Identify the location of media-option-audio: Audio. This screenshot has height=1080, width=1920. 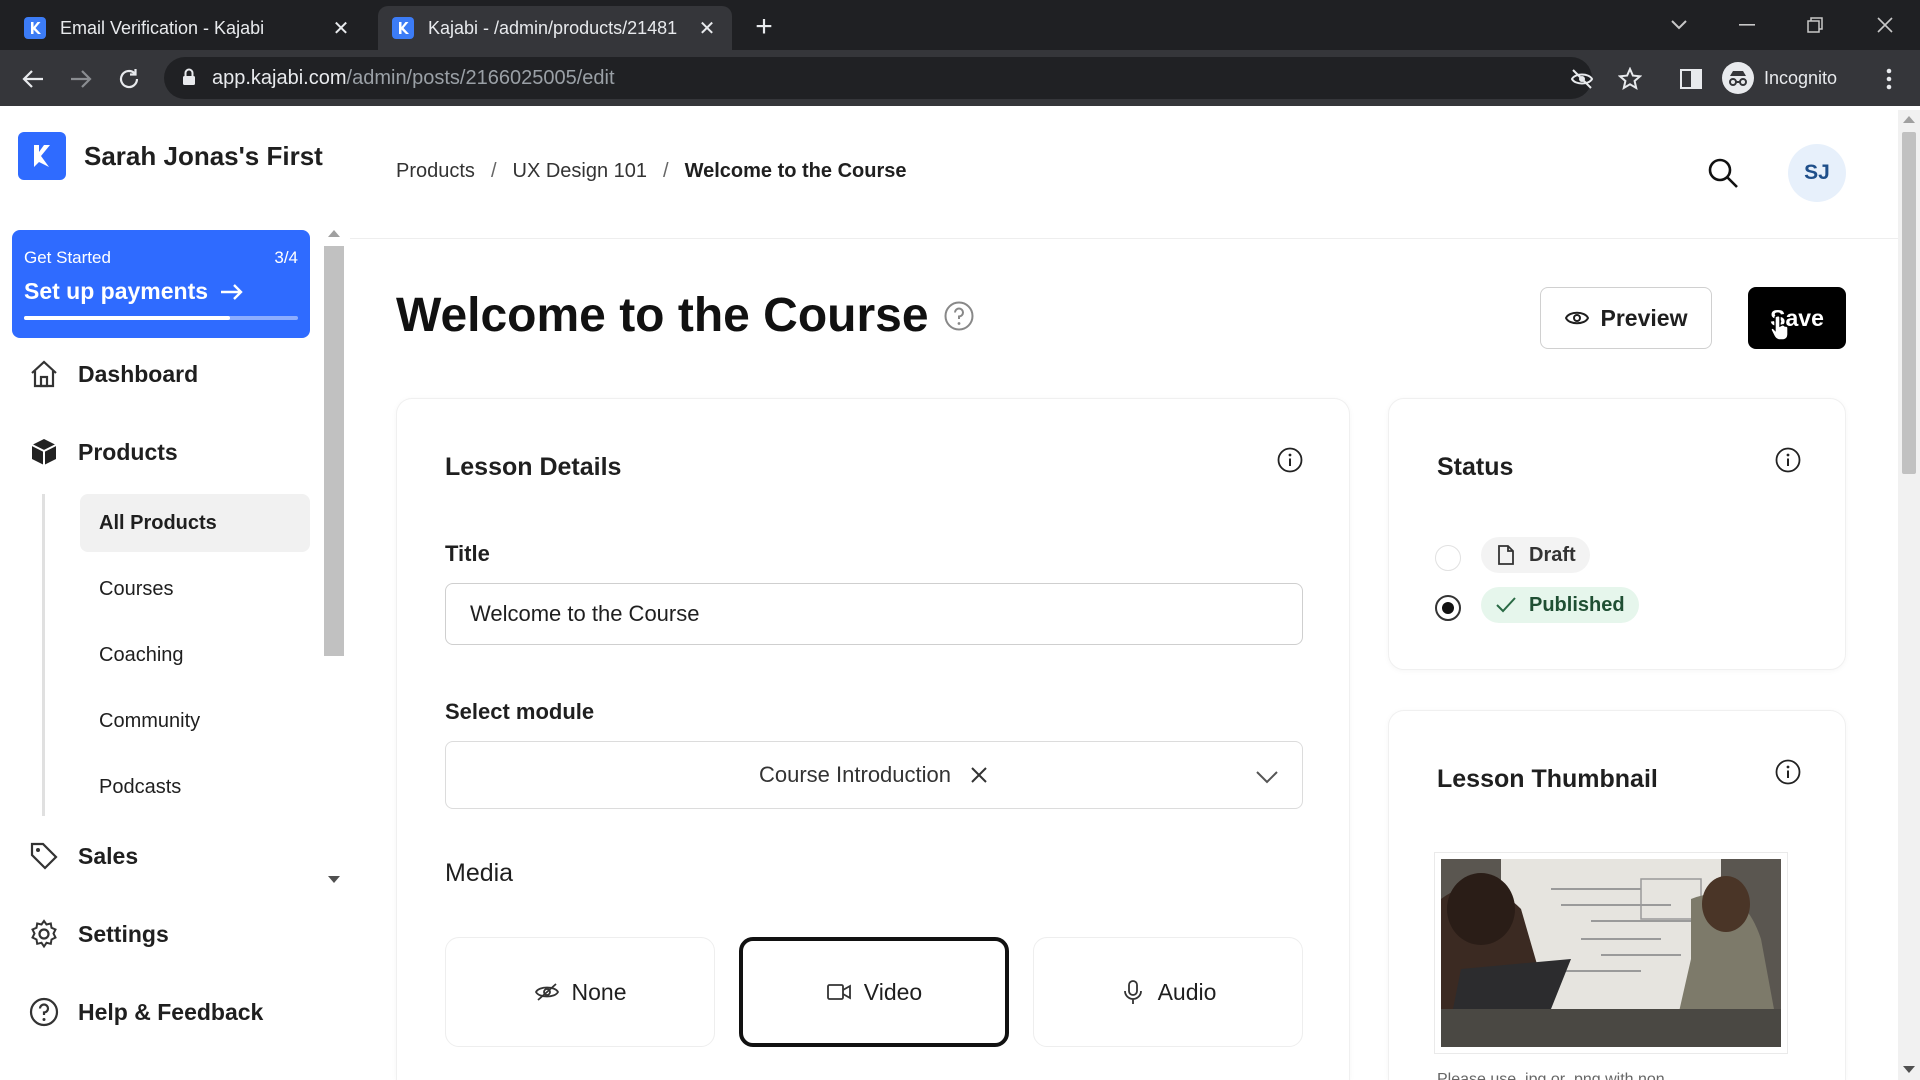
(1168, 992).